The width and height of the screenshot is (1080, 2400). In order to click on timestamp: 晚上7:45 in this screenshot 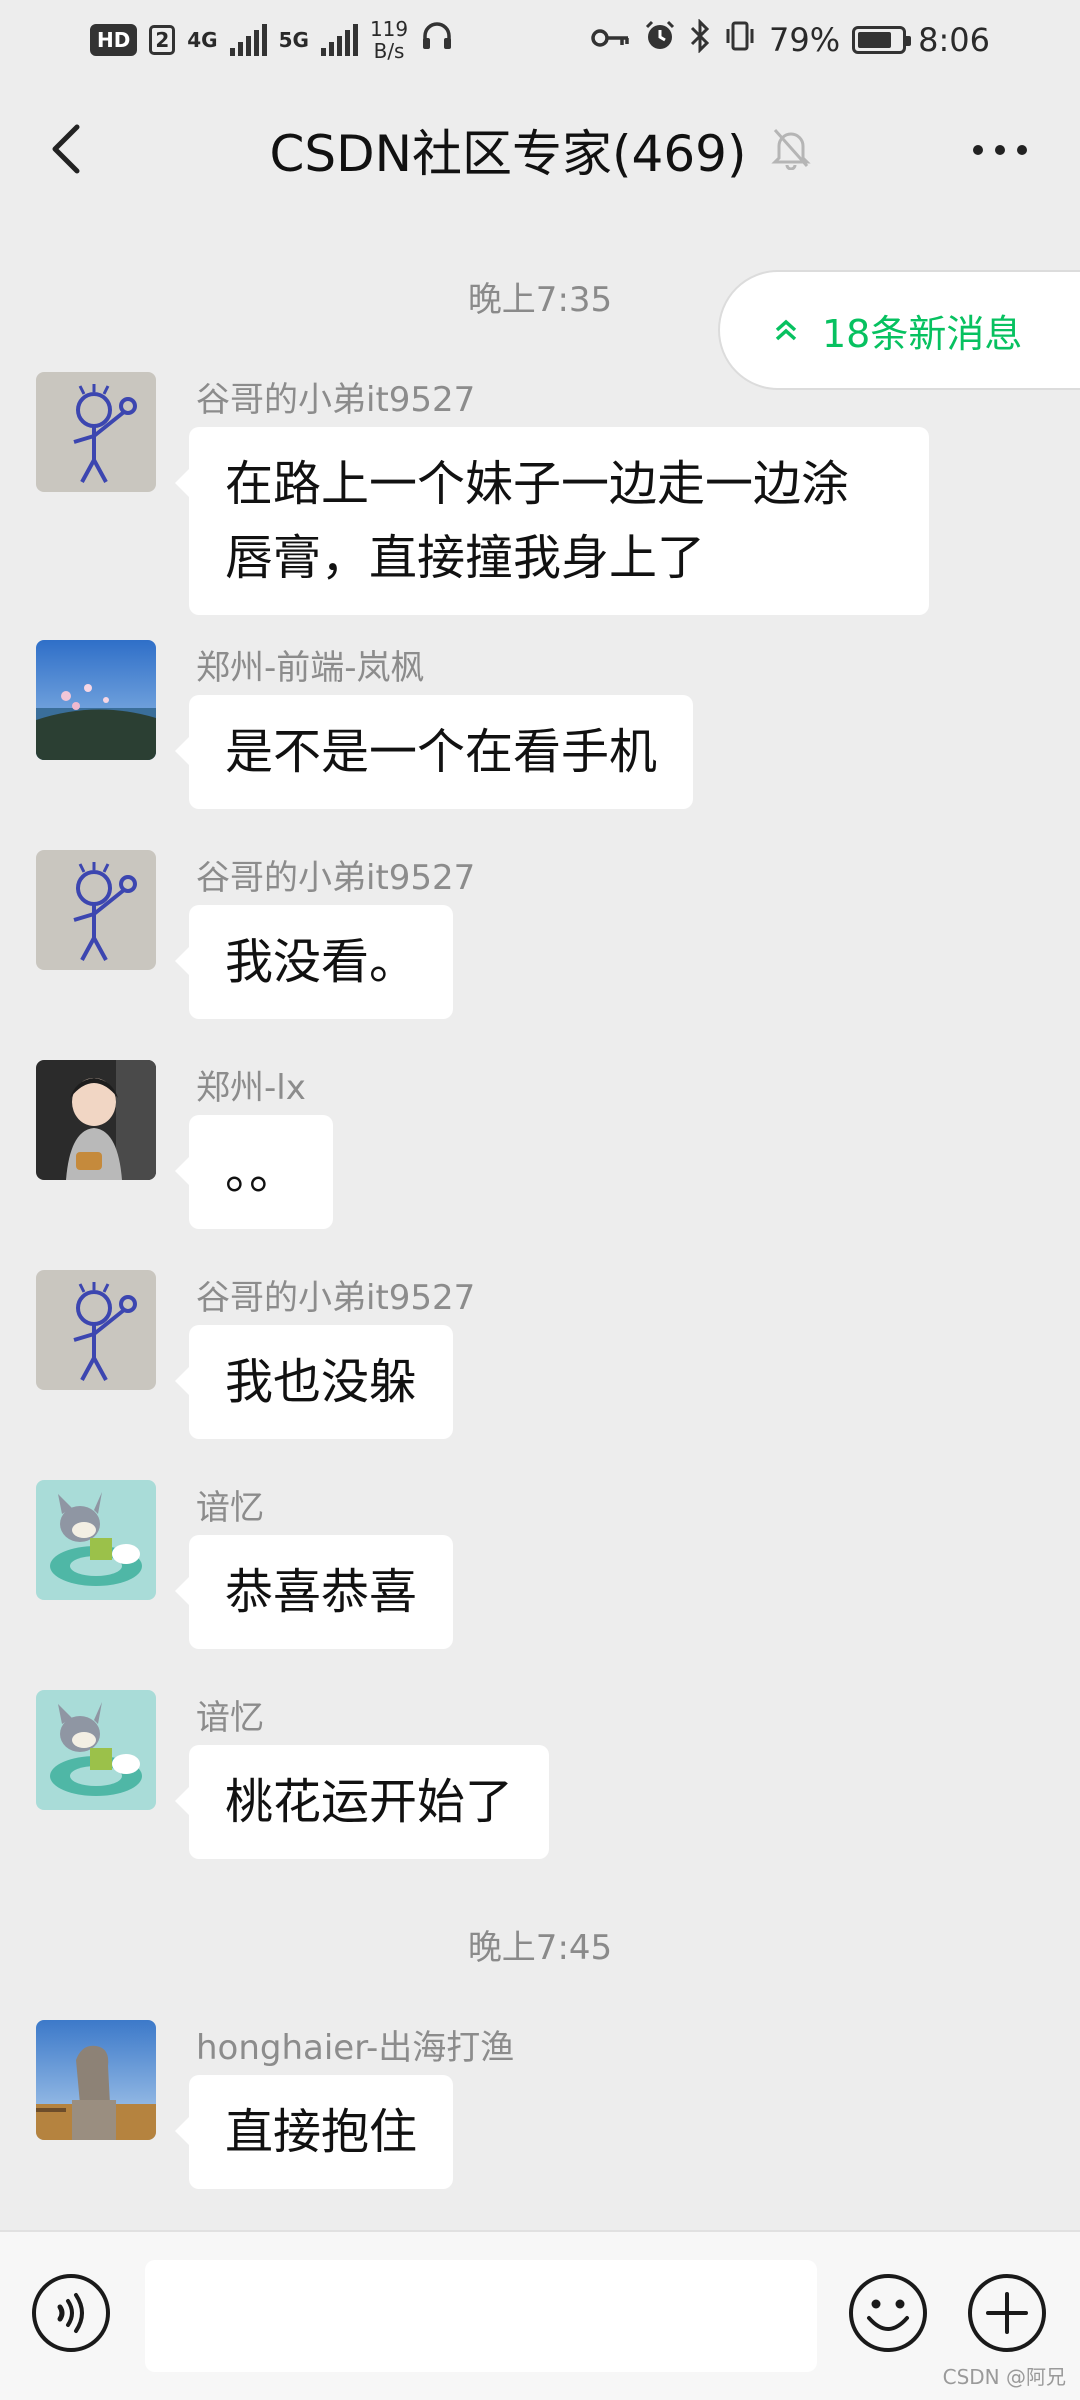, I will do `click(540, 1948)`.